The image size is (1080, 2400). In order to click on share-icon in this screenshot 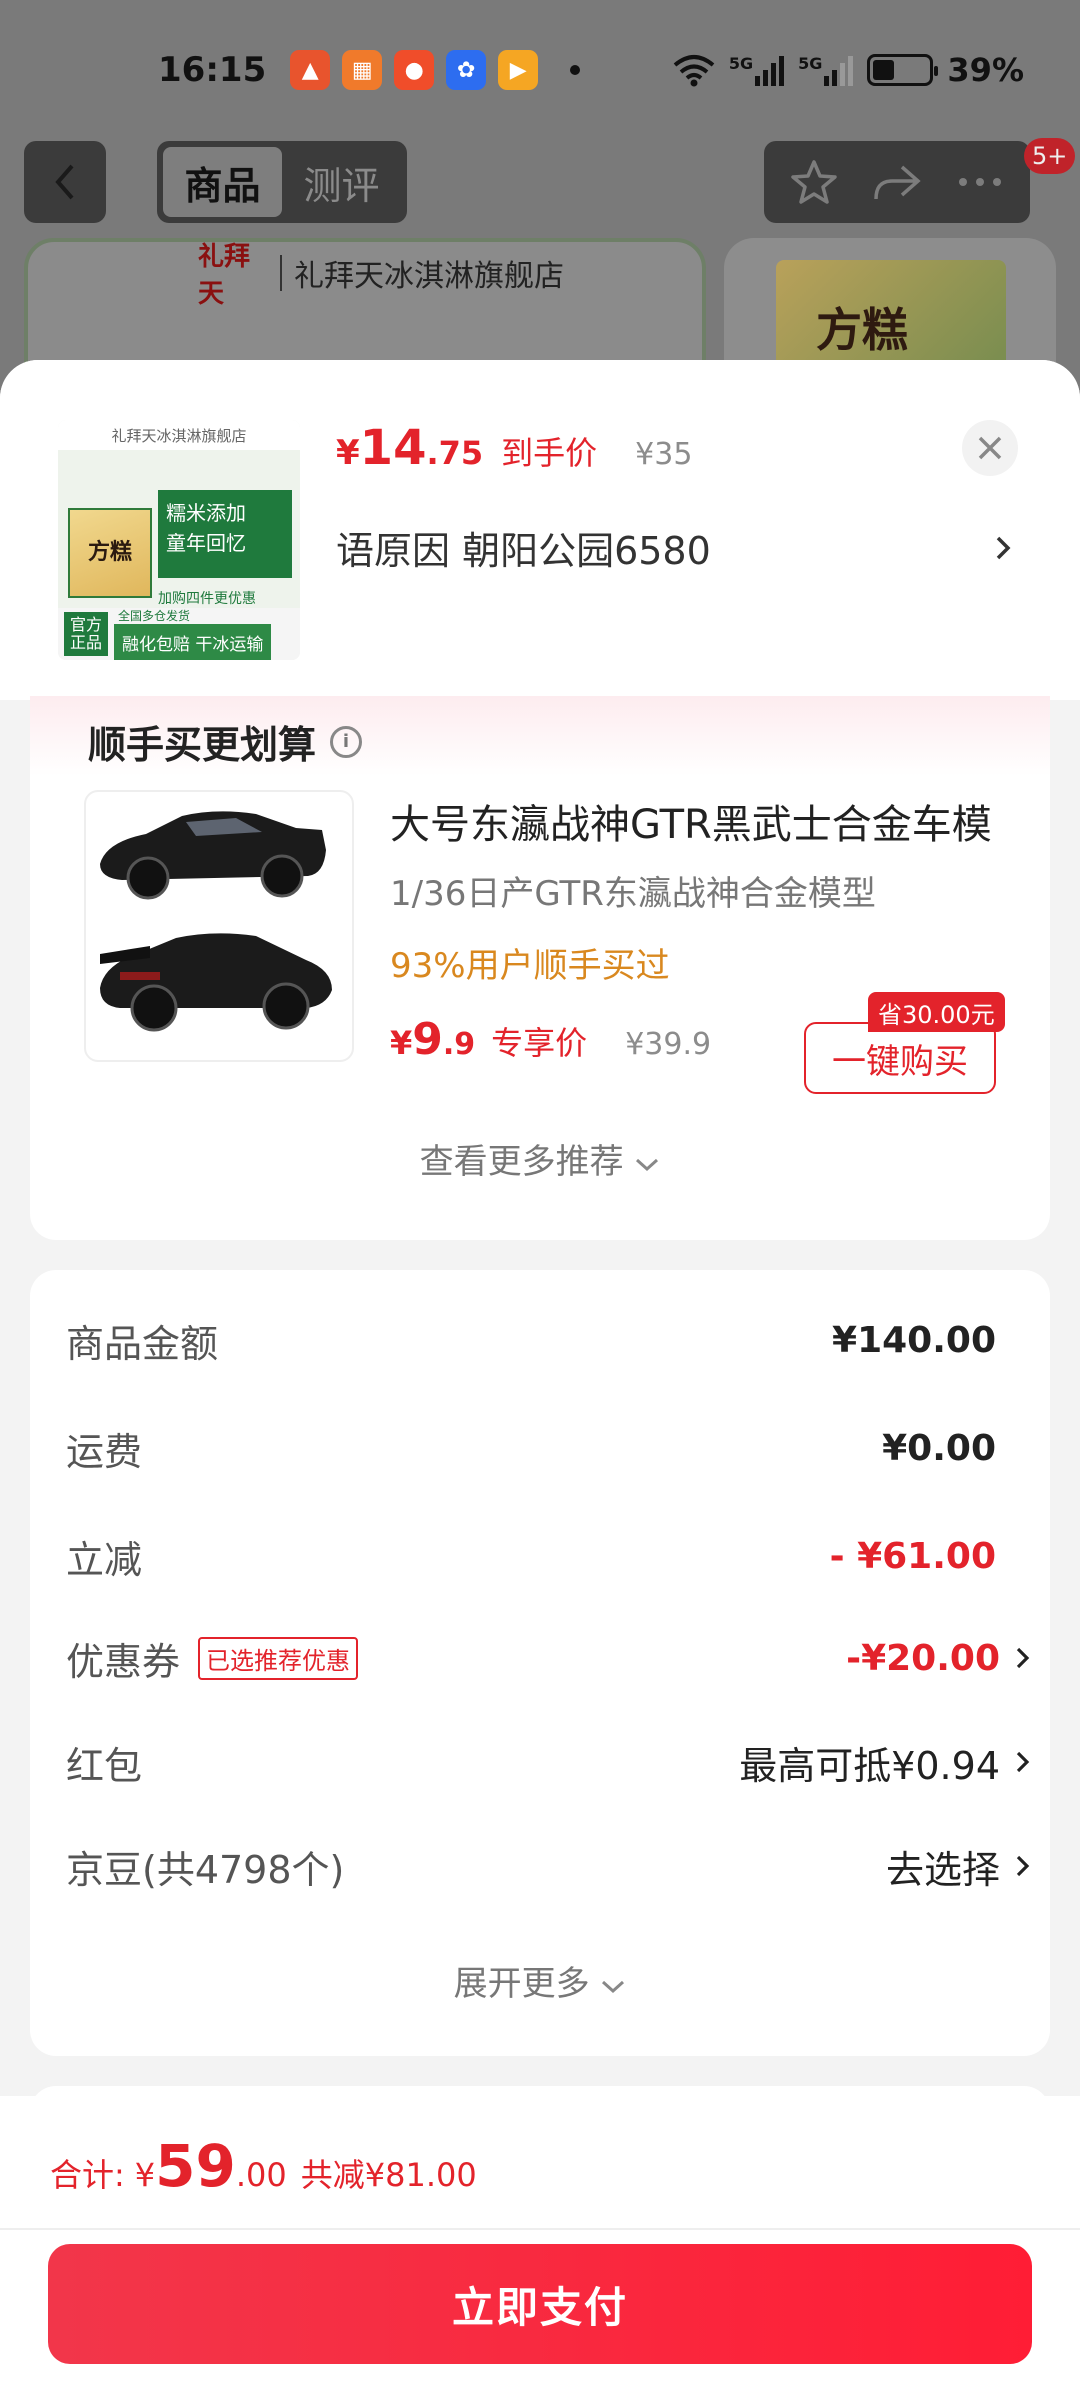, I will do `click(897, 182)`.